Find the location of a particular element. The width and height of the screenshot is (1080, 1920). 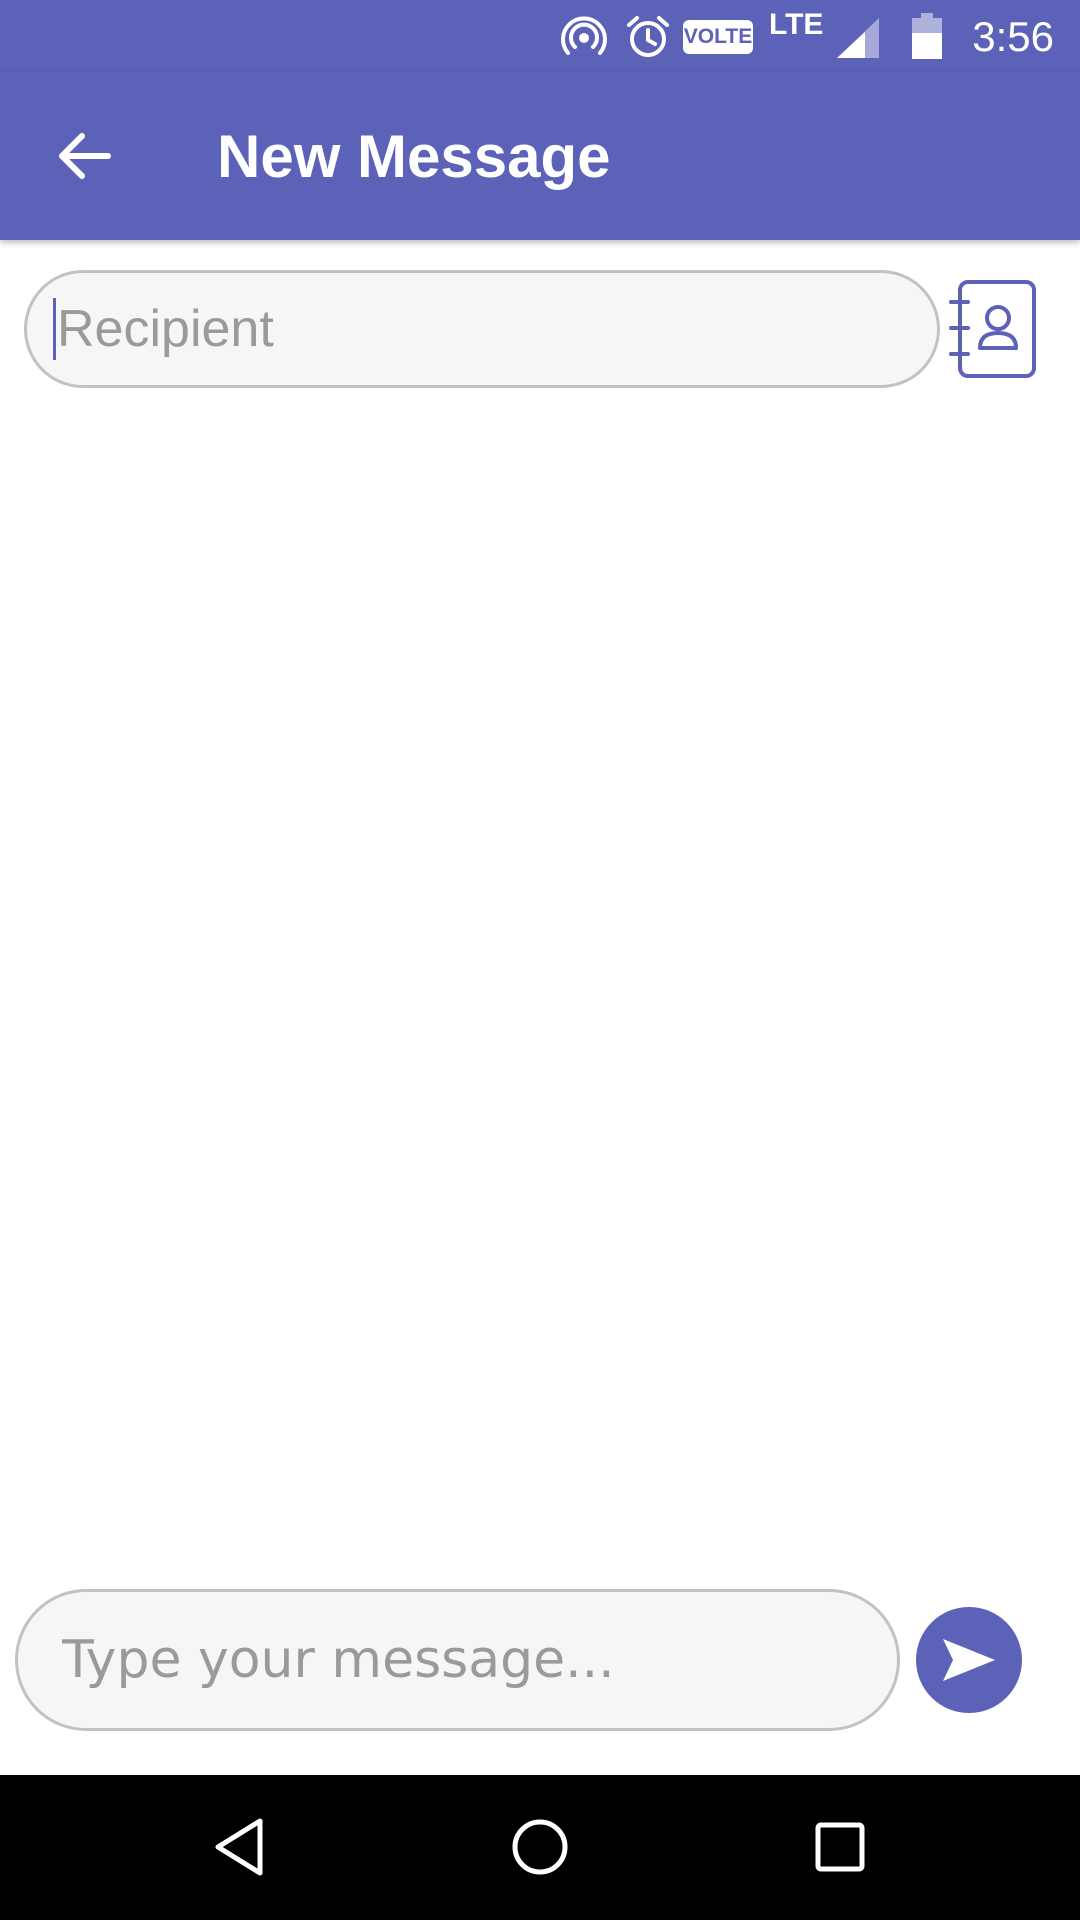

back-triangle-icon is located at coordinates (239, 1847).